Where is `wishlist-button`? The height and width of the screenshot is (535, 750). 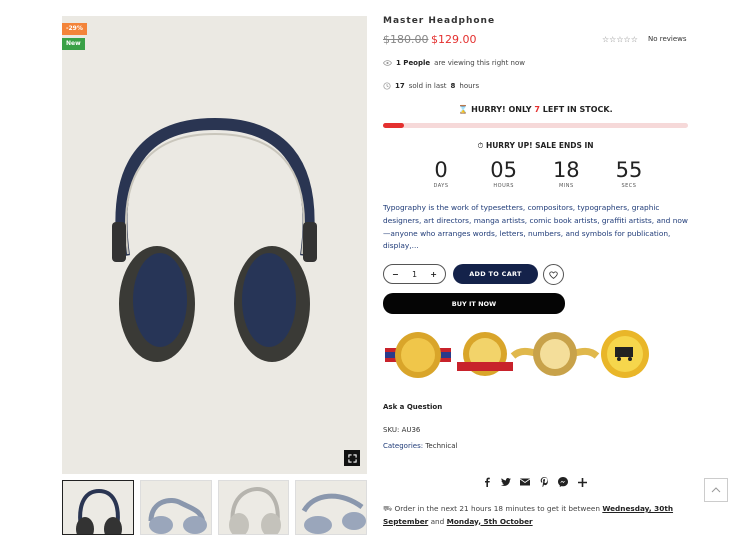 wishlist-button is located at coordinates (553, 274).